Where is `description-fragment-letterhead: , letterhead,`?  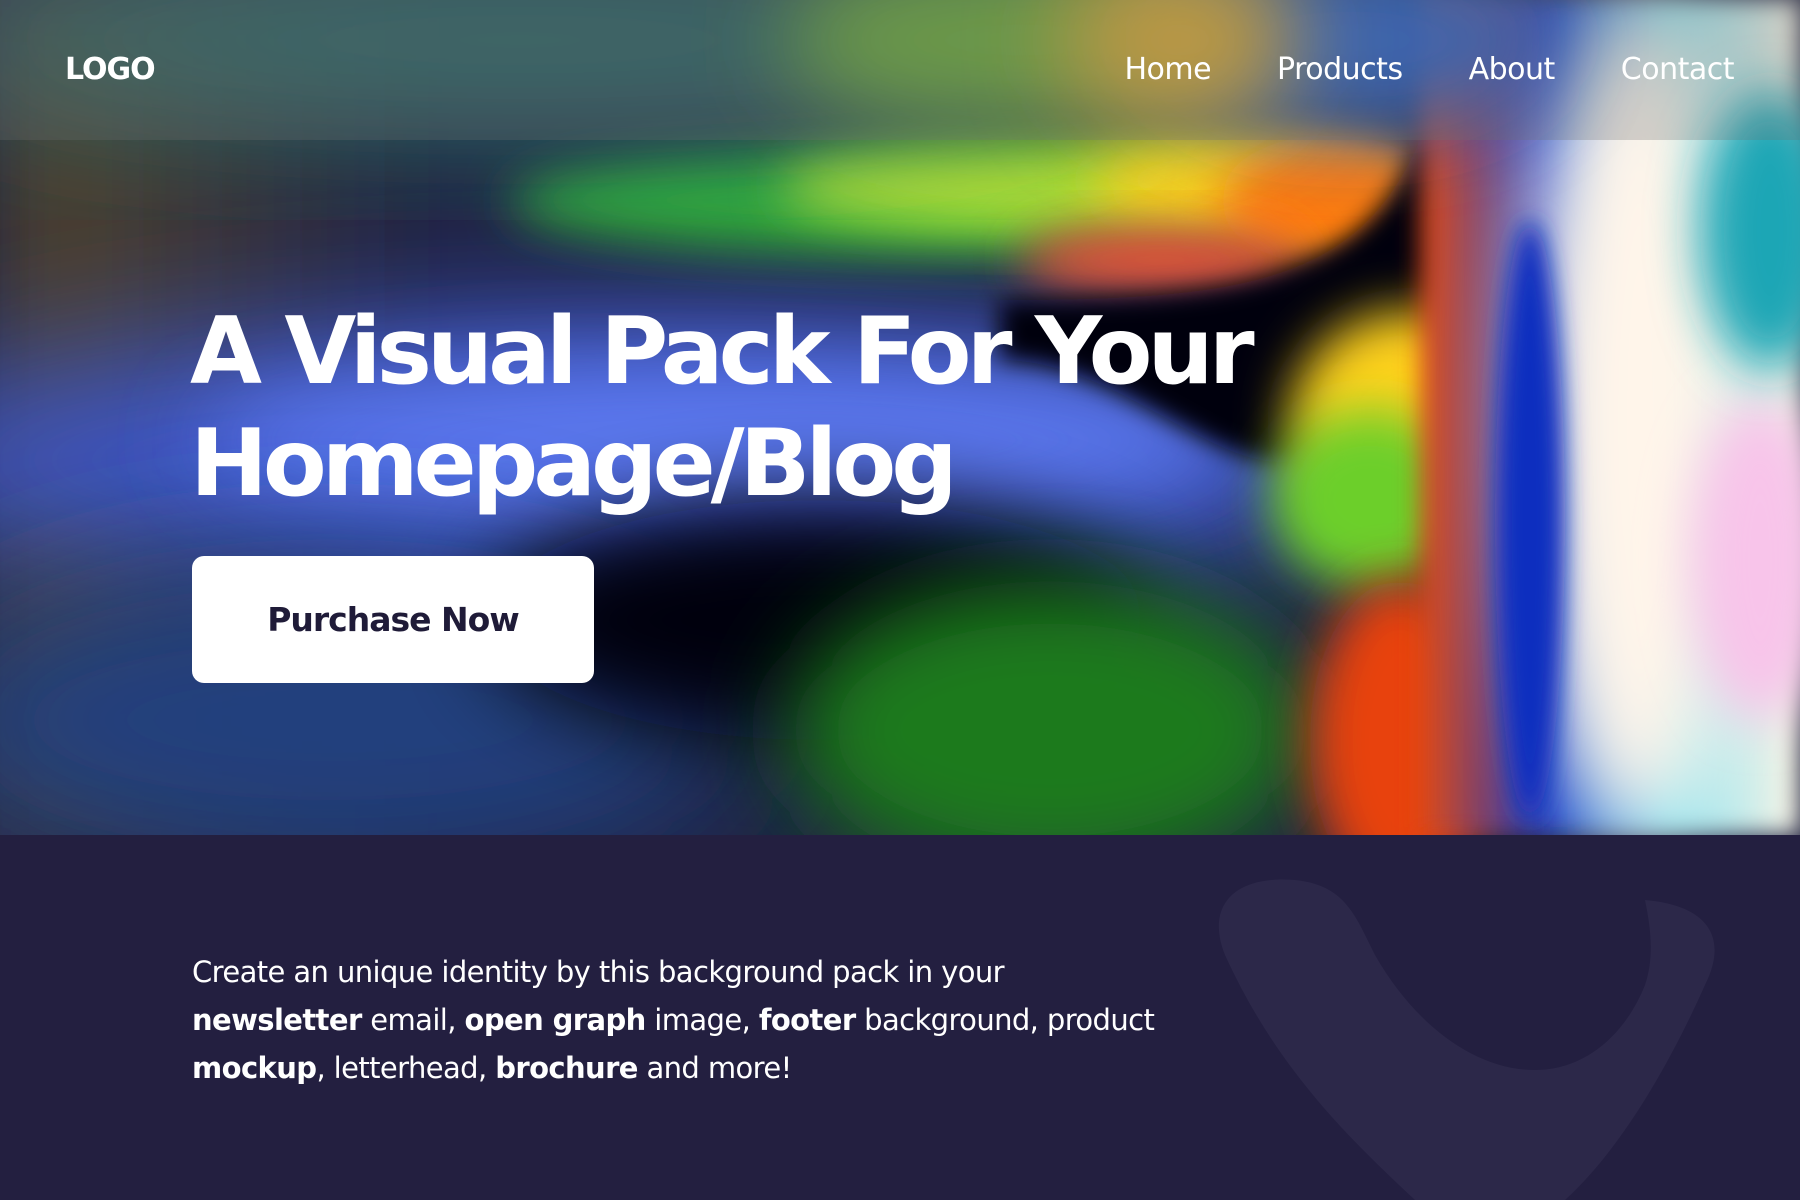 description-fragment-letterhead: , letterhead, is located at coordinates (406, 1068).